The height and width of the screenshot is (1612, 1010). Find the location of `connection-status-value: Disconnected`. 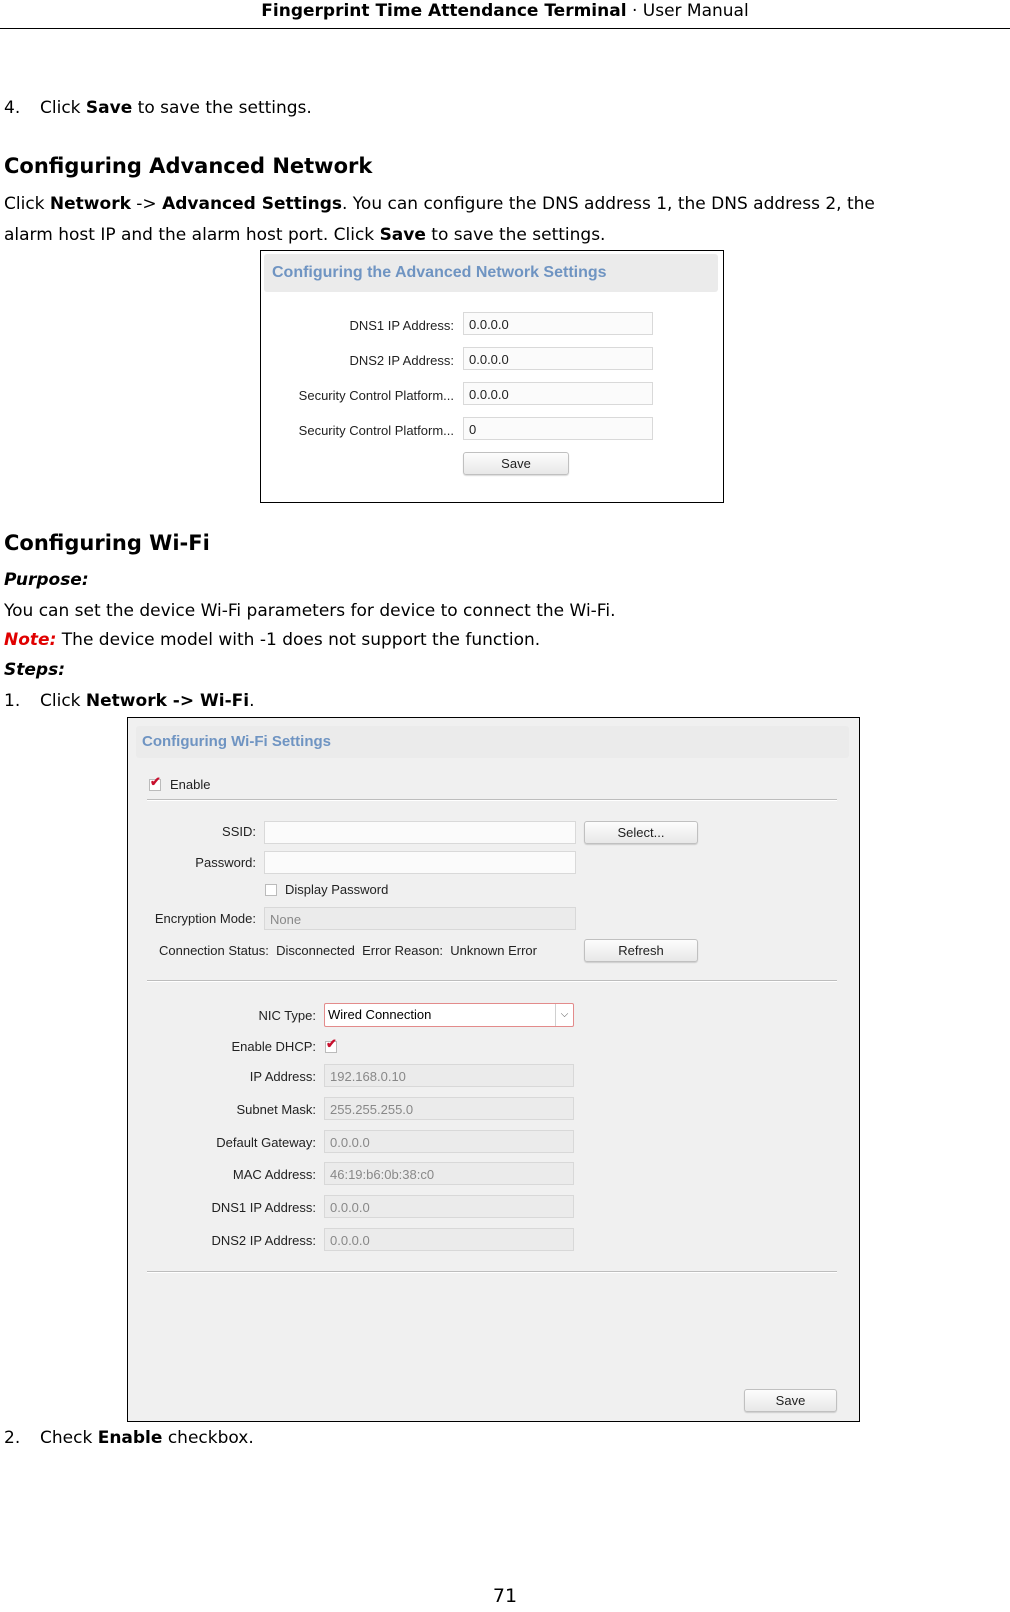

connection-status-value: Disconnected is located at coordinates (315, 950).